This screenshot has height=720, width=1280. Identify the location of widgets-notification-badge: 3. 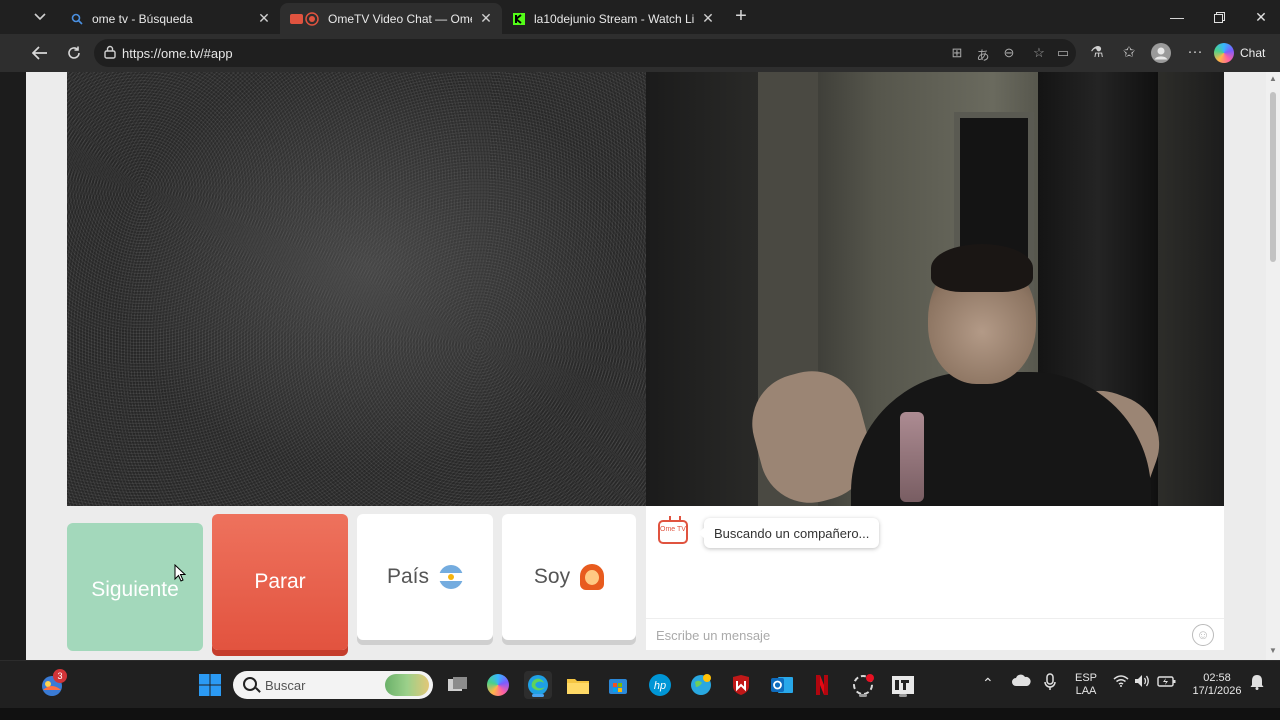
(60, 676).